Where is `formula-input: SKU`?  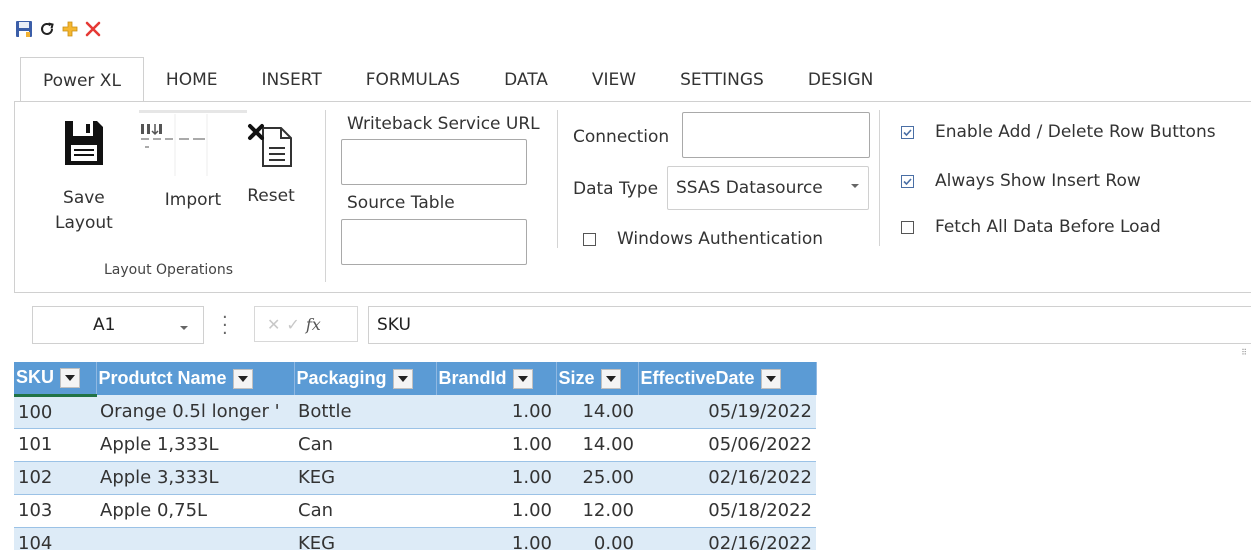 formula-input: SKU is located at coordinates (809, 325).